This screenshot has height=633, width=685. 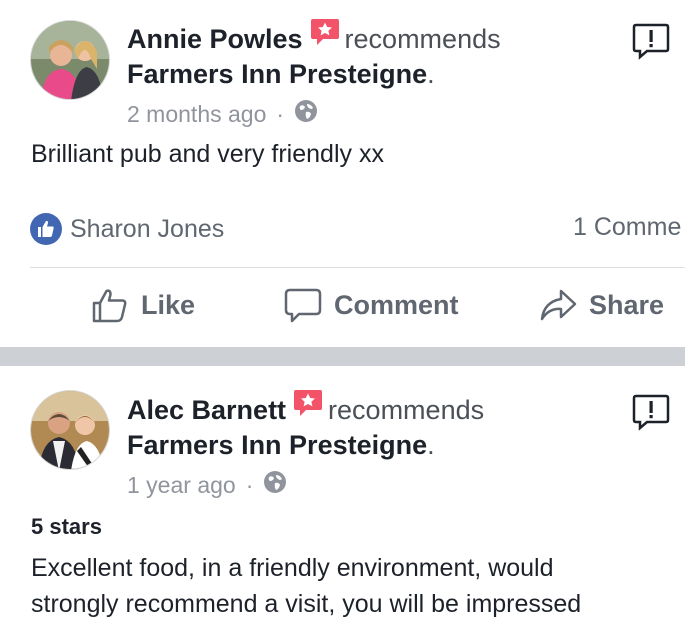 I want to click on post-meta: 2 months ago ·, so click(x=222, y=114).